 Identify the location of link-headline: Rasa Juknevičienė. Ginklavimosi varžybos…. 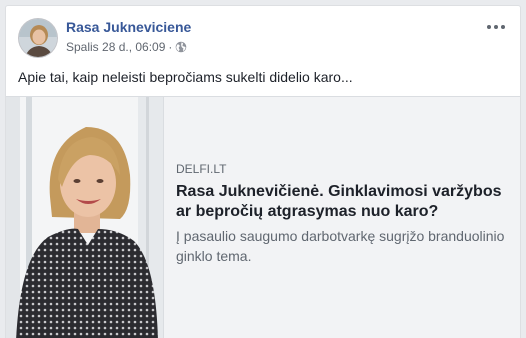
(342, 202).